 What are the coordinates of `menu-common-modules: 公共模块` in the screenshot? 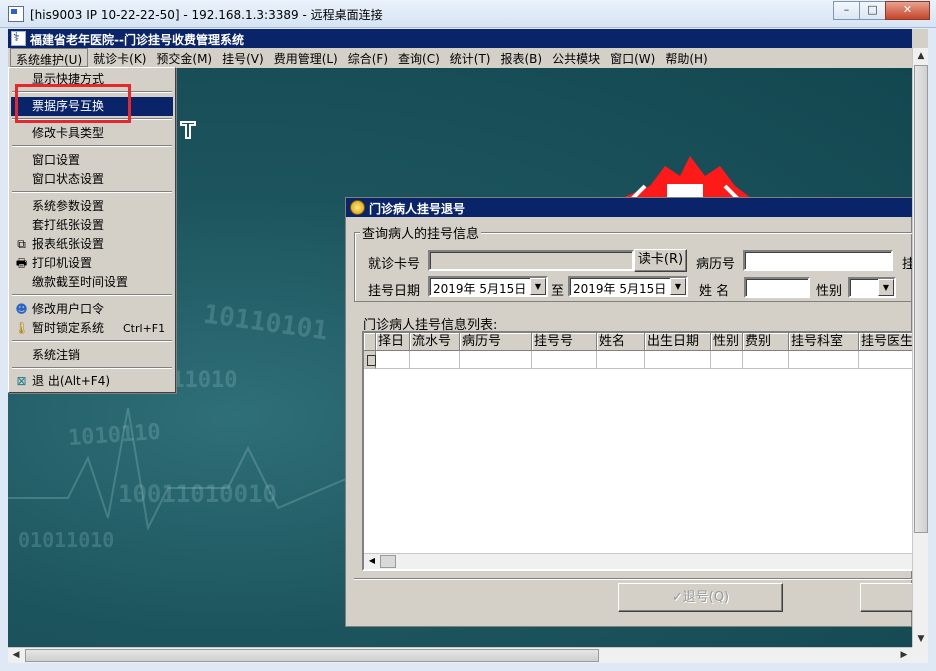 It's located at (576, 57).